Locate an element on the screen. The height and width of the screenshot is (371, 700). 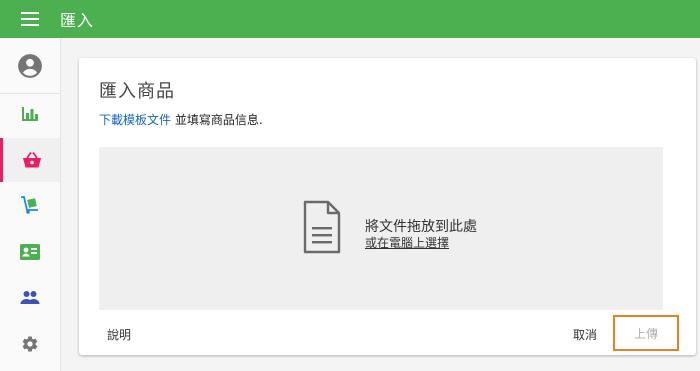
sidebar is located at coordinates (30, 204).